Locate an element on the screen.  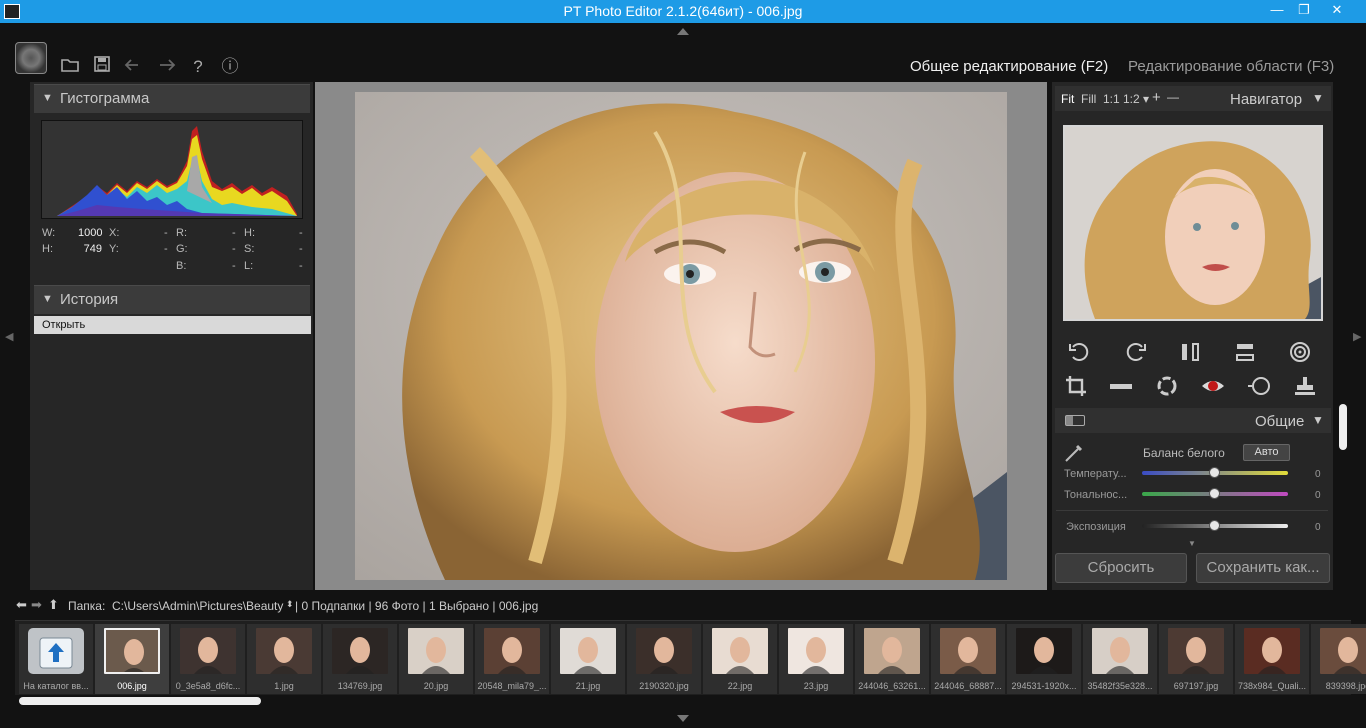
temperature-value: 0 is located at coordinates (1318, 474).